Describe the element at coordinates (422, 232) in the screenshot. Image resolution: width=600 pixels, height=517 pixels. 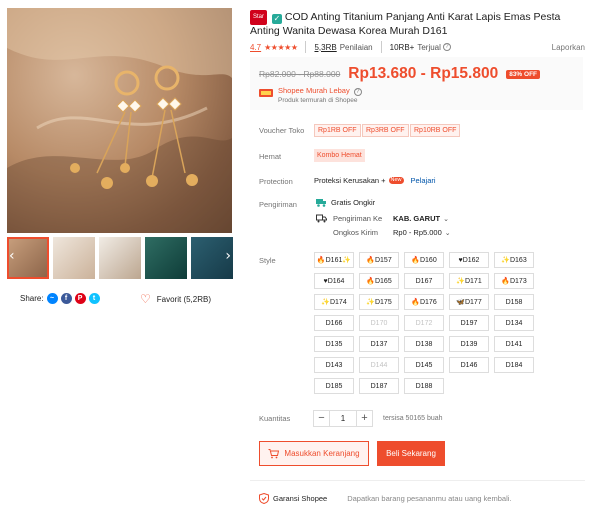
I see `shipping-cost-value: Rp0 - Rp5.000 ⌄` at that location.